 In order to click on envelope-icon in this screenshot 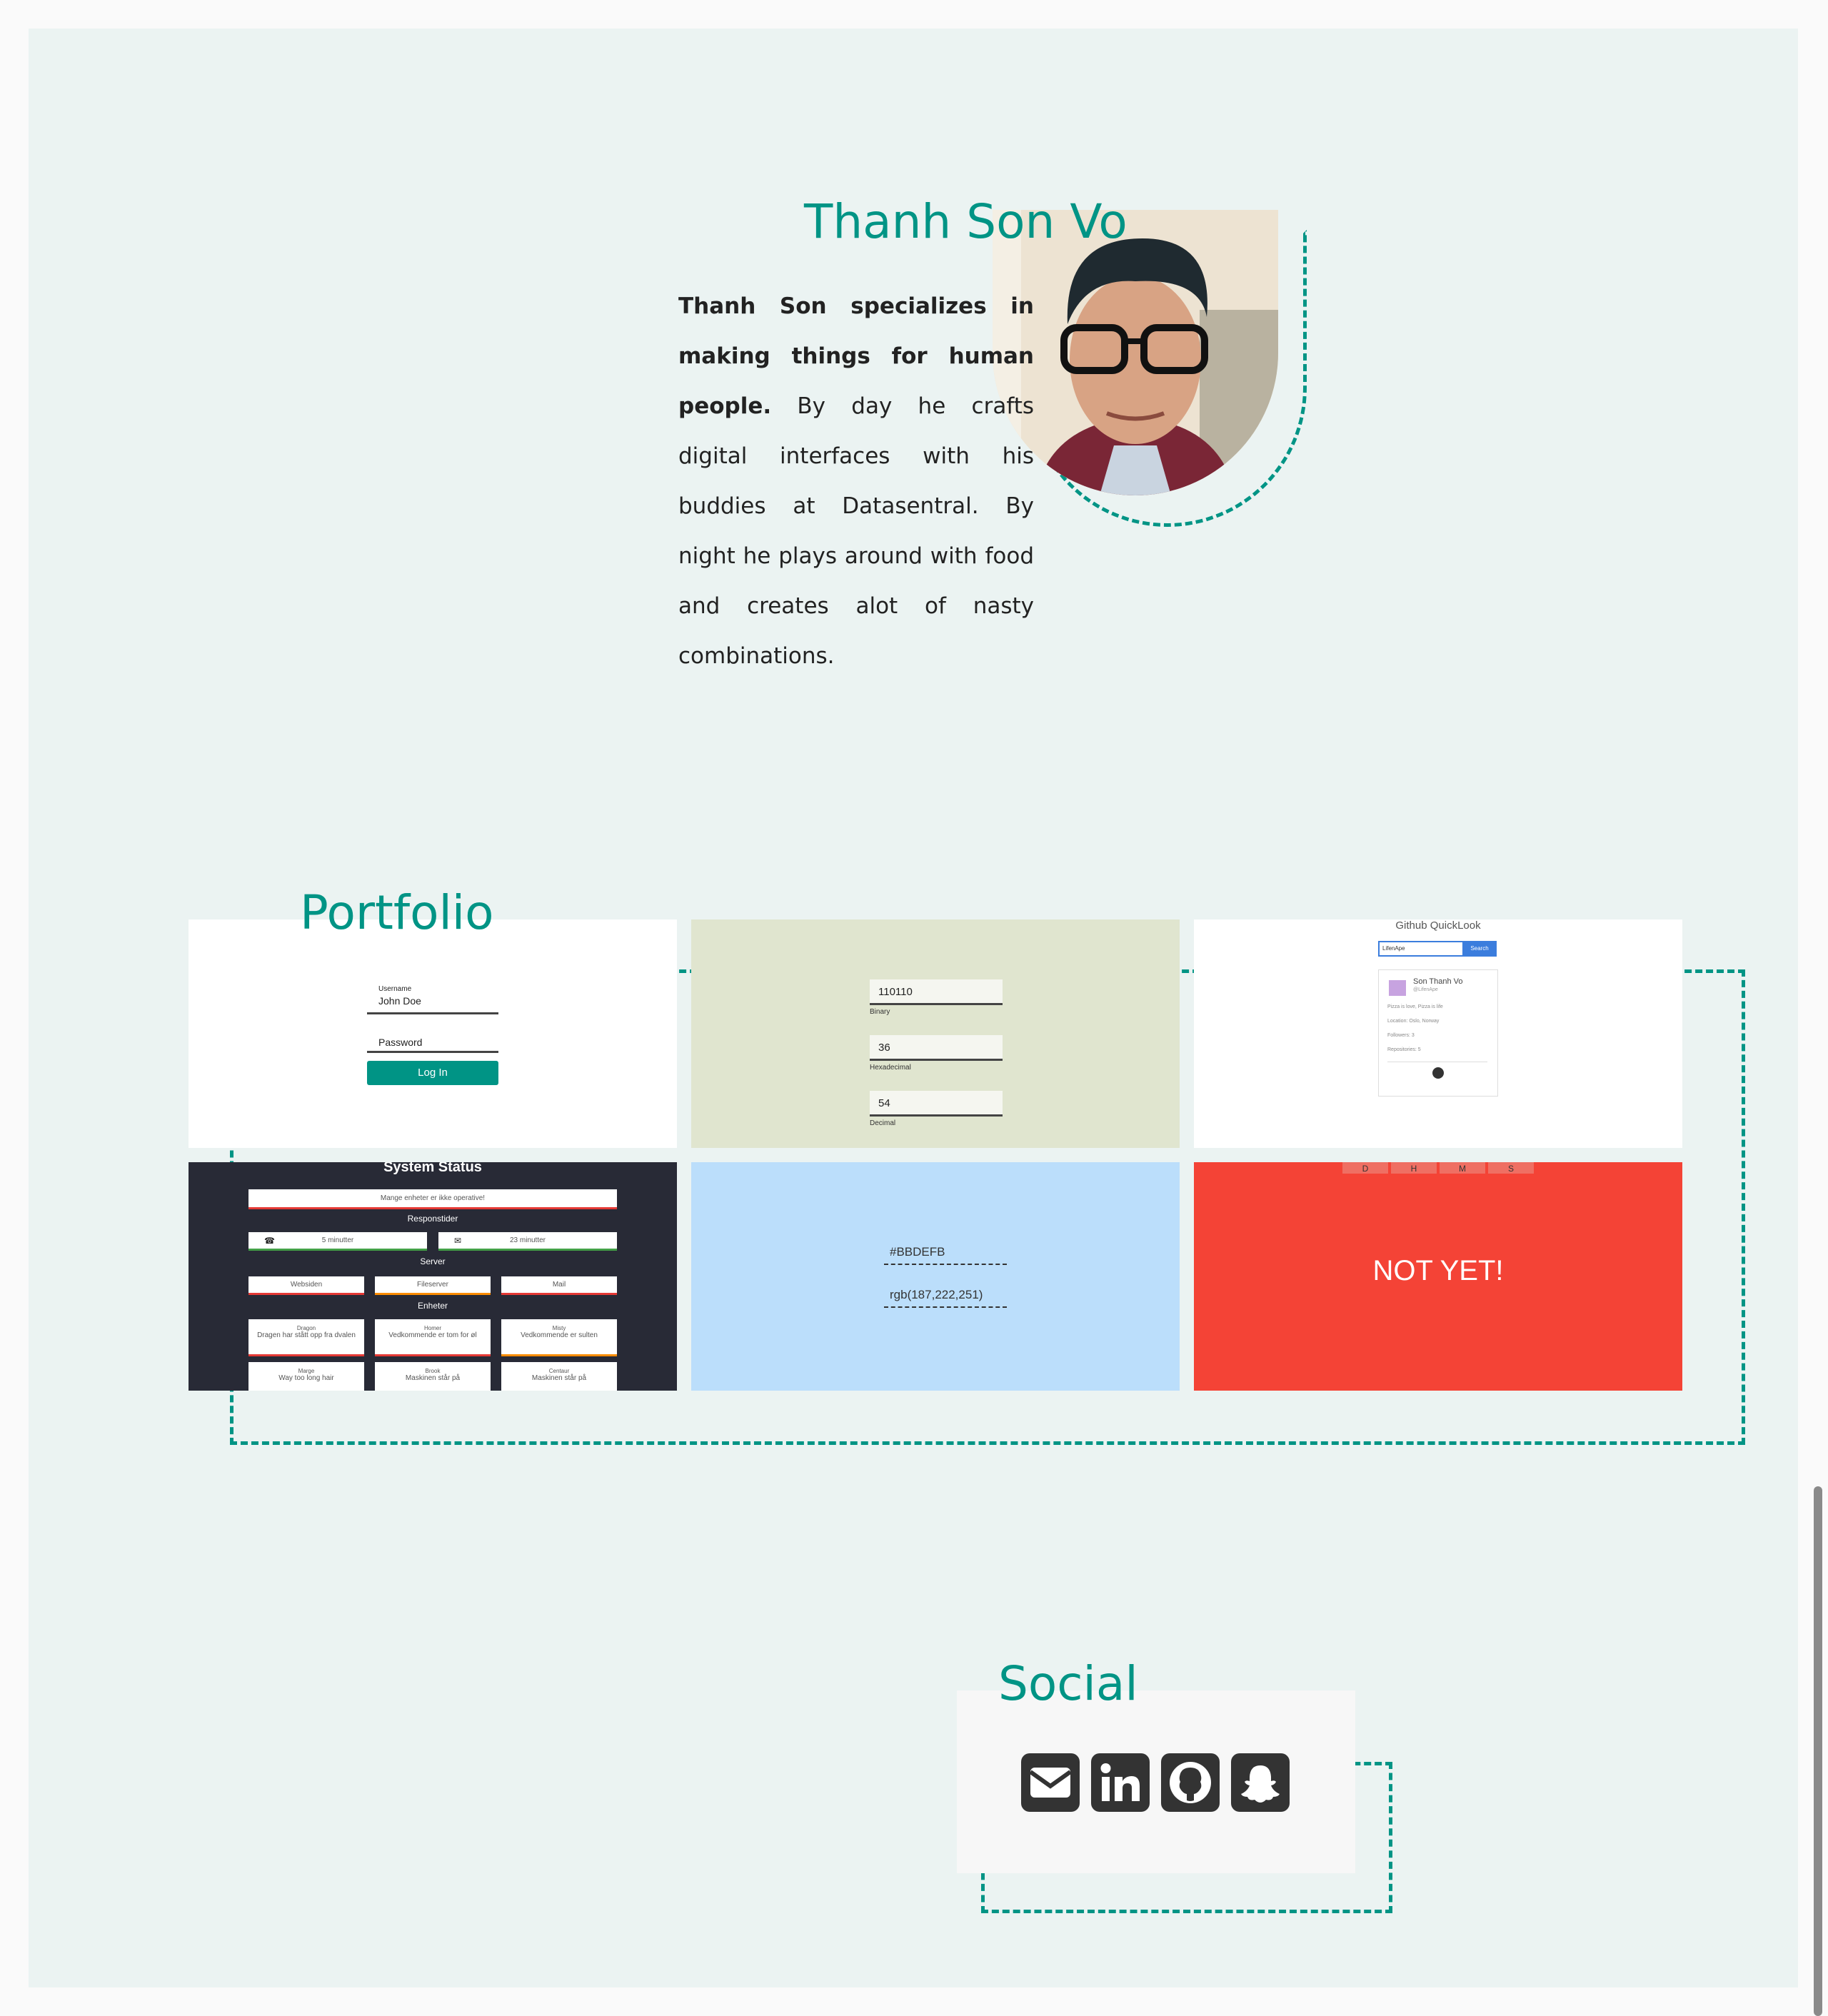, I will do `click(1050, 1782)`.